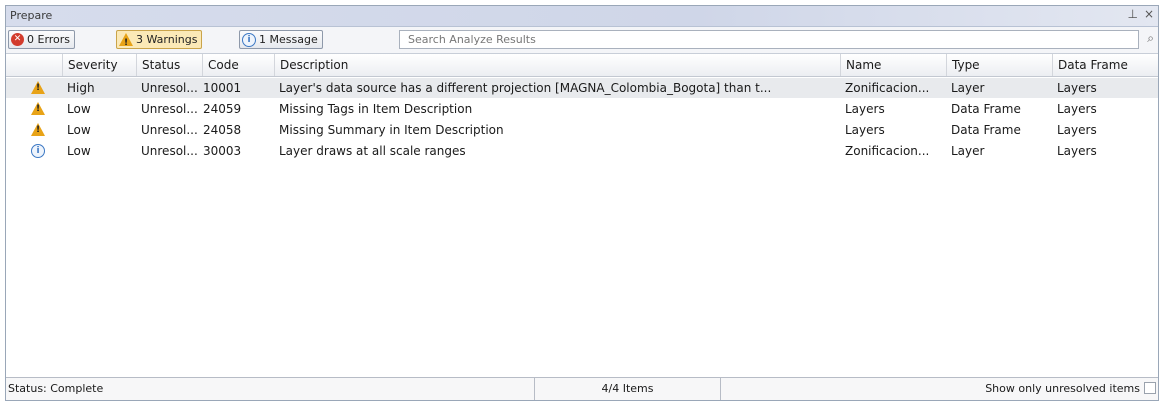 The image size is (1159, 404). What do you see at coordinates (168, 65) in the screenshot?
I see `column-header-status: Status` at bounding box center [168, 65].